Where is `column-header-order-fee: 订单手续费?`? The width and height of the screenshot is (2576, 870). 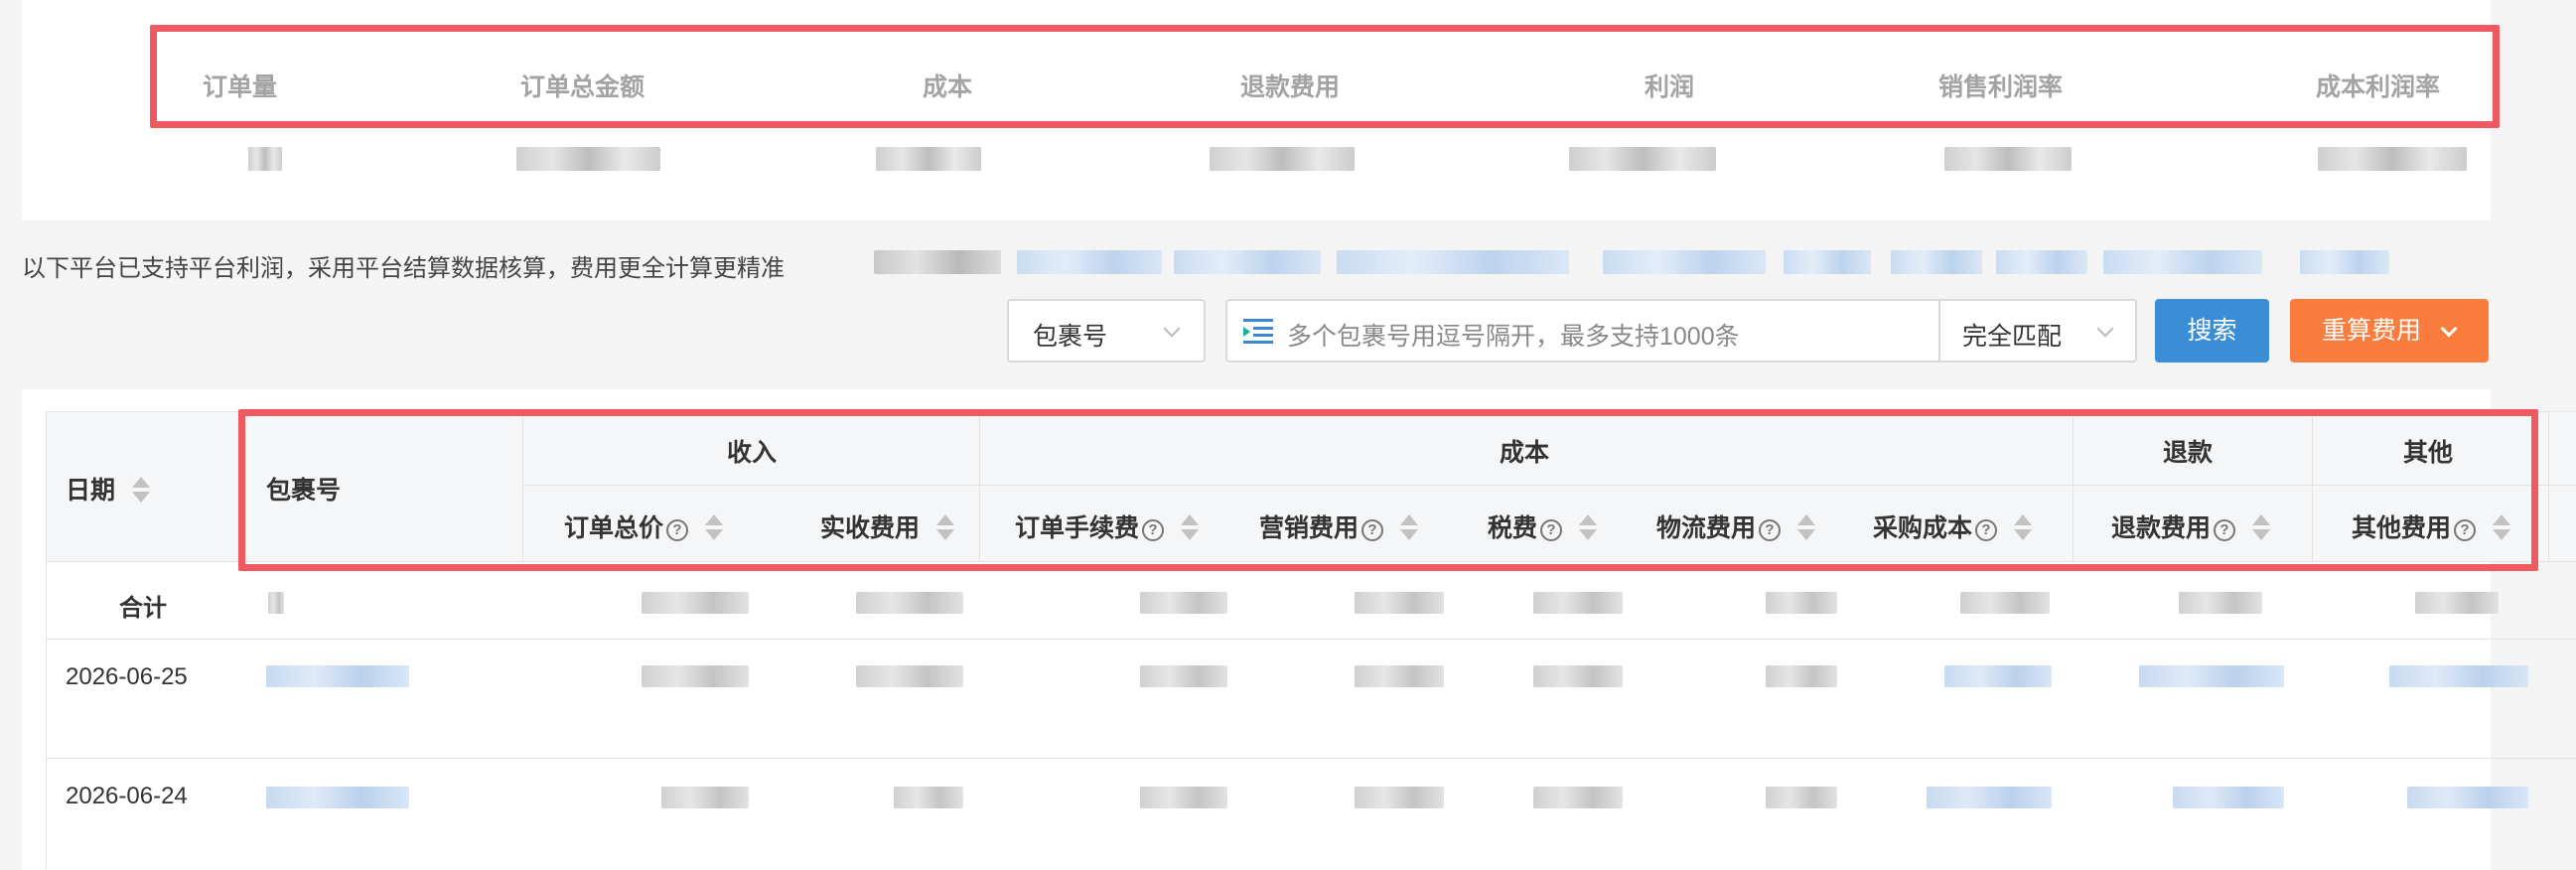 column-header-order-fee: 订单手续费? is located at coordinates (1107, 526).